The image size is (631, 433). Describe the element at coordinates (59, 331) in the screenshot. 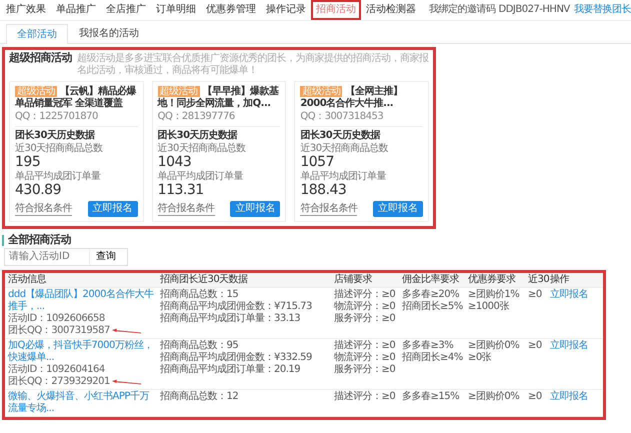

I see `leader-qq: 团长QQ：3007319587` at that location.